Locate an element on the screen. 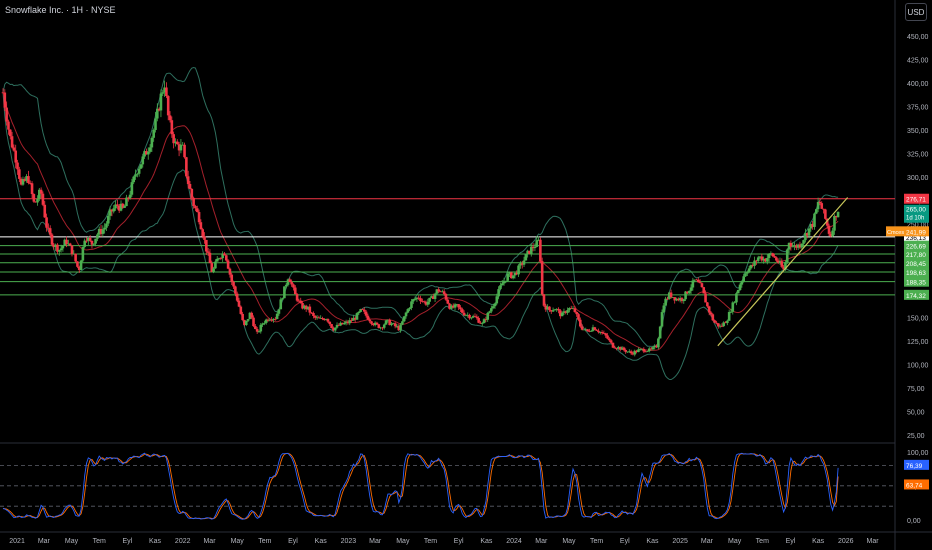  price-badge-countdown: 1d 10h is located at coordinates (915, 219).